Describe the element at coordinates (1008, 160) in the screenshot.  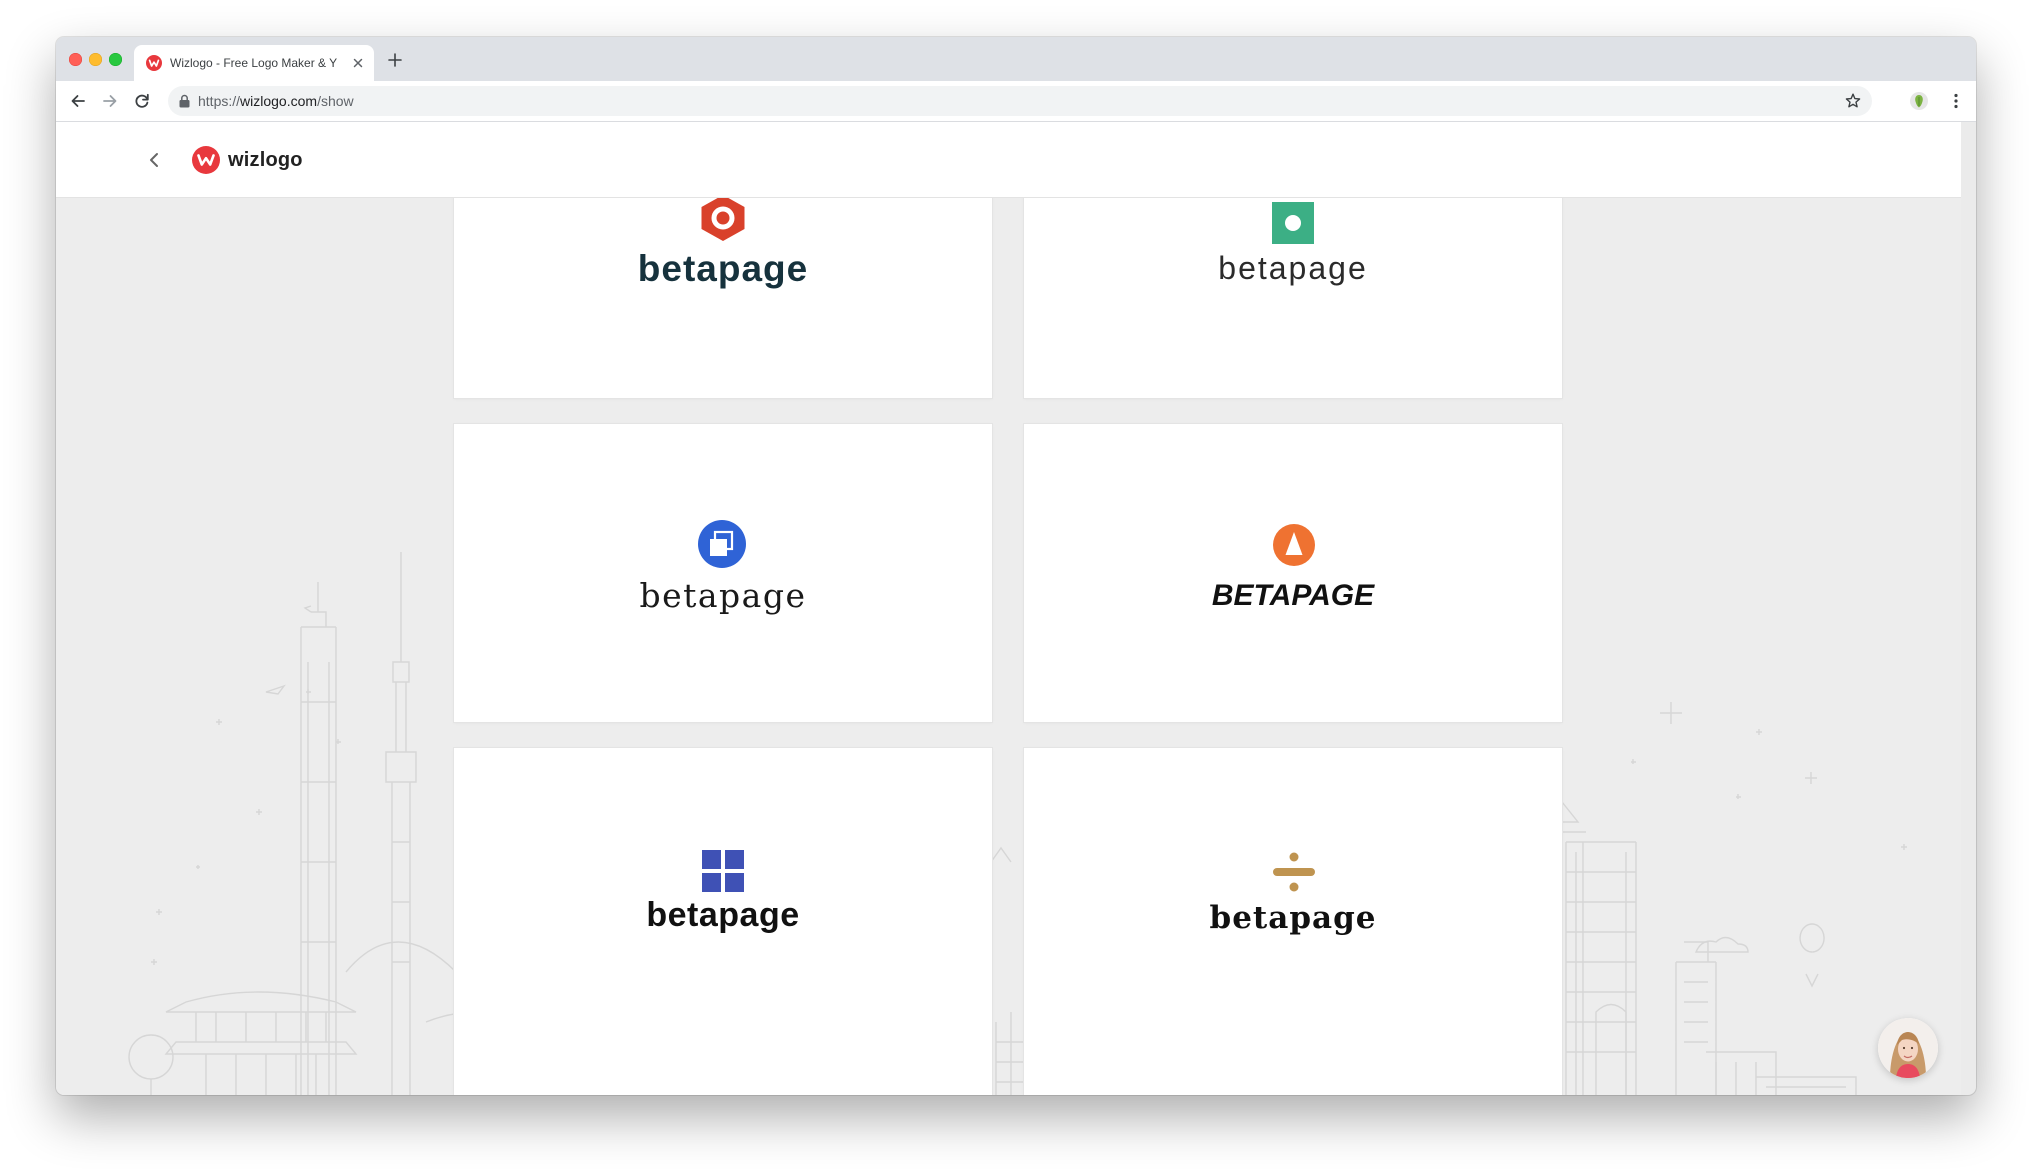
I see `site-header: wizlogo` at that location.